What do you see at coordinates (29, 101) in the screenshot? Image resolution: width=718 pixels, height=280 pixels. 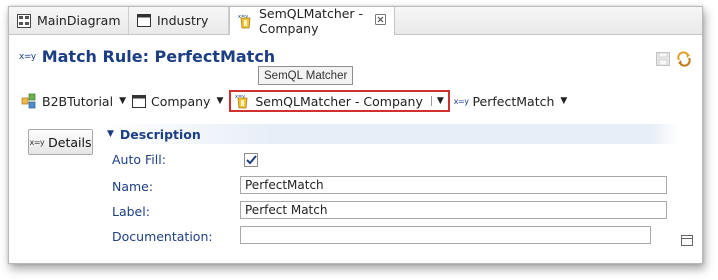 I see `model-icon` at bounding box center [29, 101].